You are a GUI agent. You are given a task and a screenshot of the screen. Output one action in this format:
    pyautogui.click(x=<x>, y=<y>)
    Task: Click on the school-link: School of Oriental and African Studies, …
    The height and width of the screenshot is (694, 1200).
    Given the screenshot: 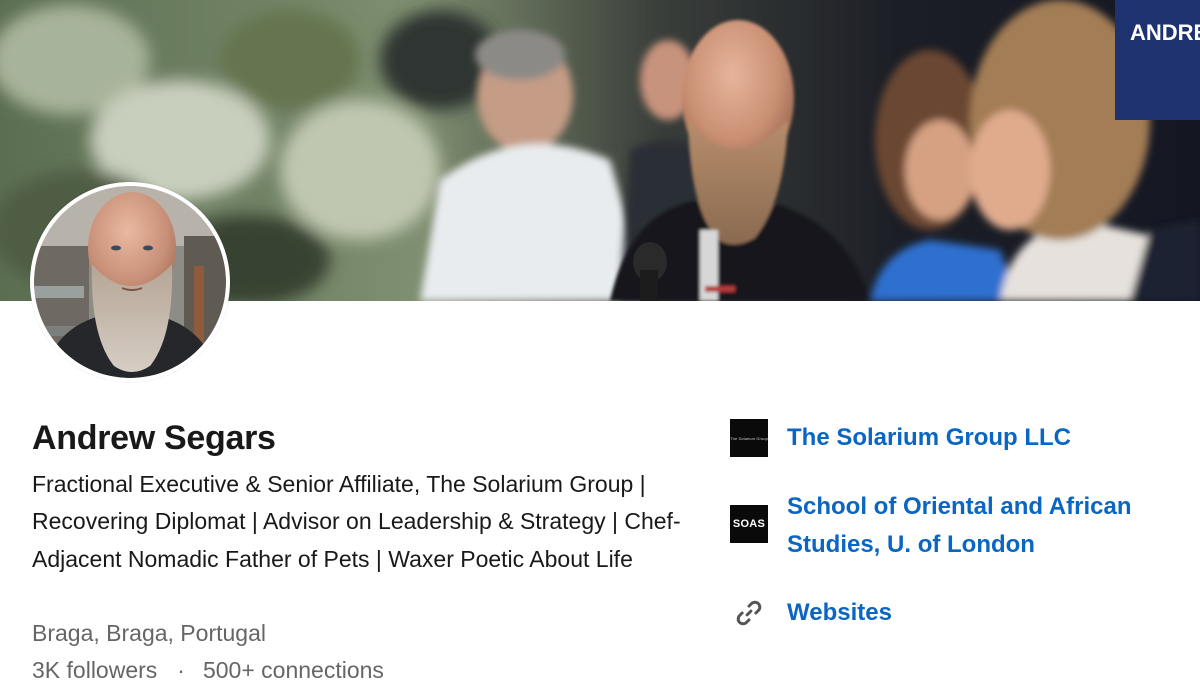 What is the action you would take?
    pyautogui.click(x=972, y=526)
    